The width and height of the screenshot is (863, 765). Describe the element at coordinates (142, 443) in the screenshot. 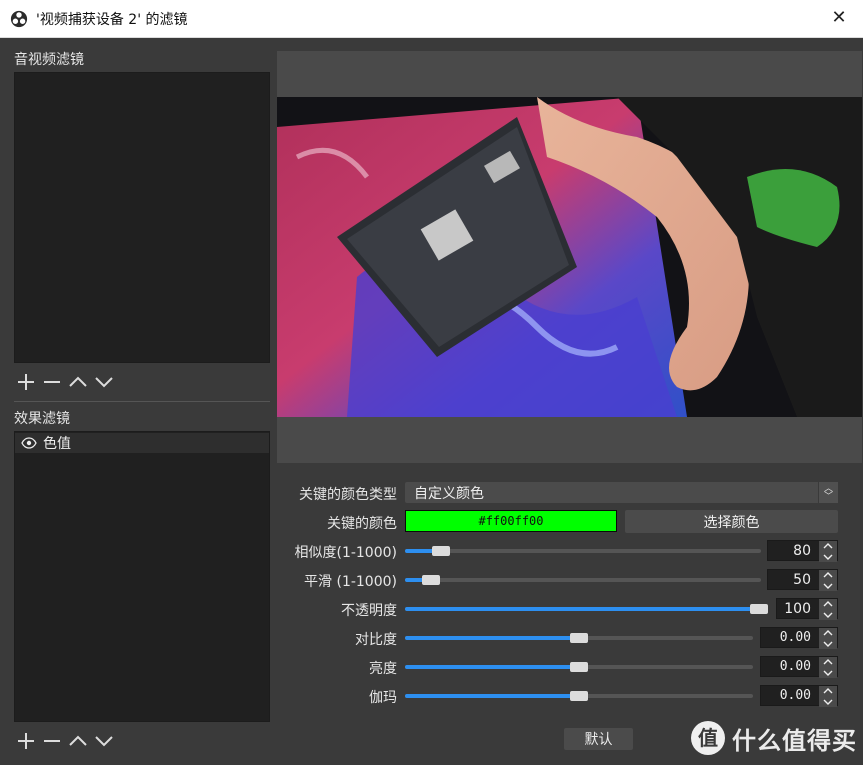

I see `list-item: 色值` at that location.